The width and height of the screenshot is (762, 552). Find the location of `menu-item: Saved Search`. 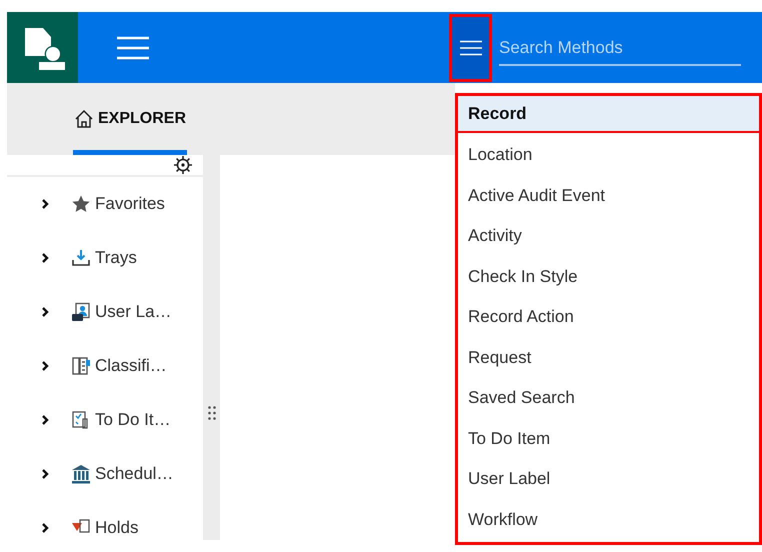

menu-item: Saved Search is located at coordinates (608, 398).